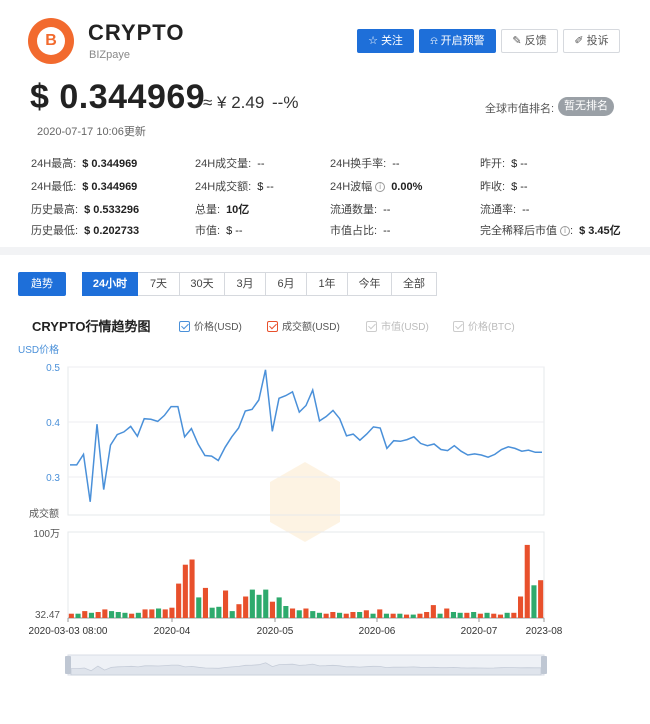 Image resolution: width=650 pixels, height=724 pixels. Describe the element at coordinates (55, 210) in the screenshot. I see `stat-label: 历史最高:` at that location.